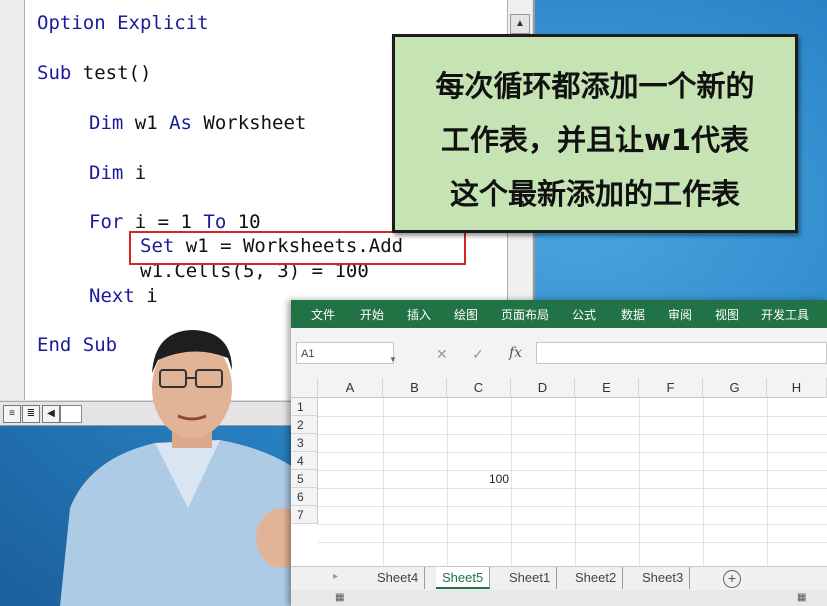 The image size is (827, 606). Describe the element at coordinates (515, 353) in the screenshot. I see `insert-function-icon: fx` at that location.